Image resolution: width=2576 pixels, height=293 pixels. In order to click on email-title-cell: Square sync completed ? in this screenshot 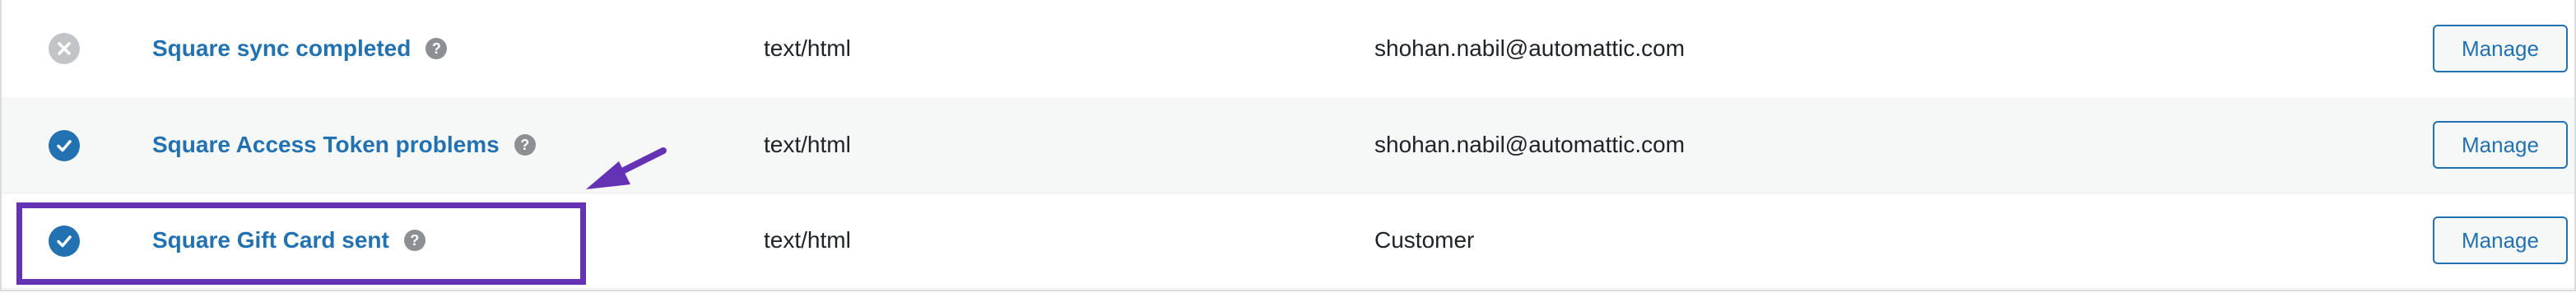, I will do `click(300, 48)`.